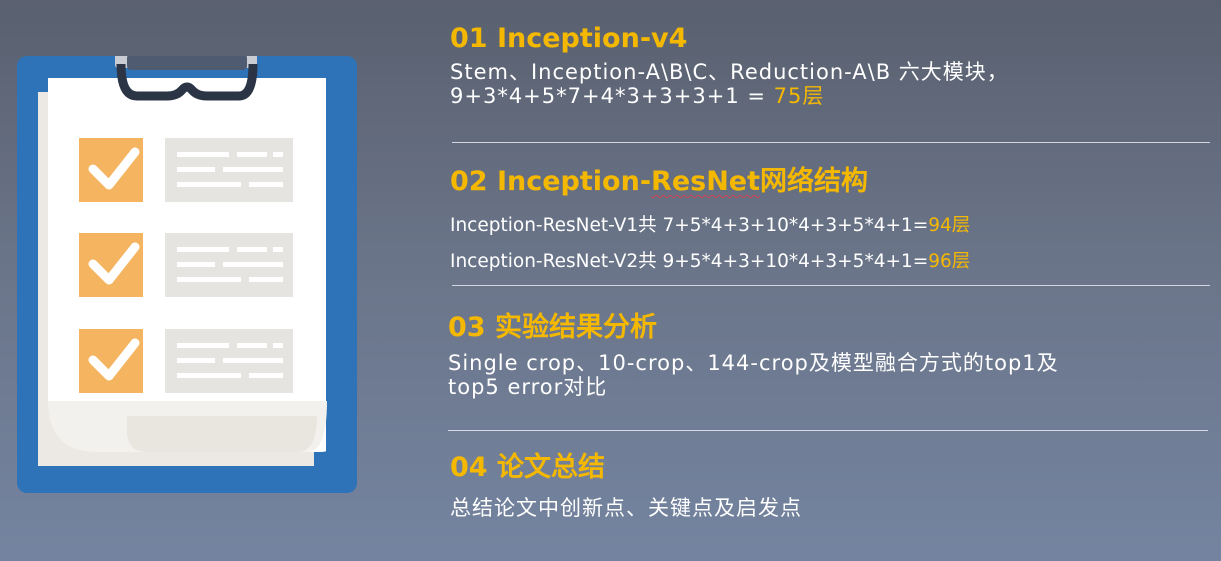 This screenshot has width=1221, height=561. What do you see at coordinates (527, 467) in the screenshot?
I see `section-04-heading: 04 论文总结` at bounding box center [527, 467].